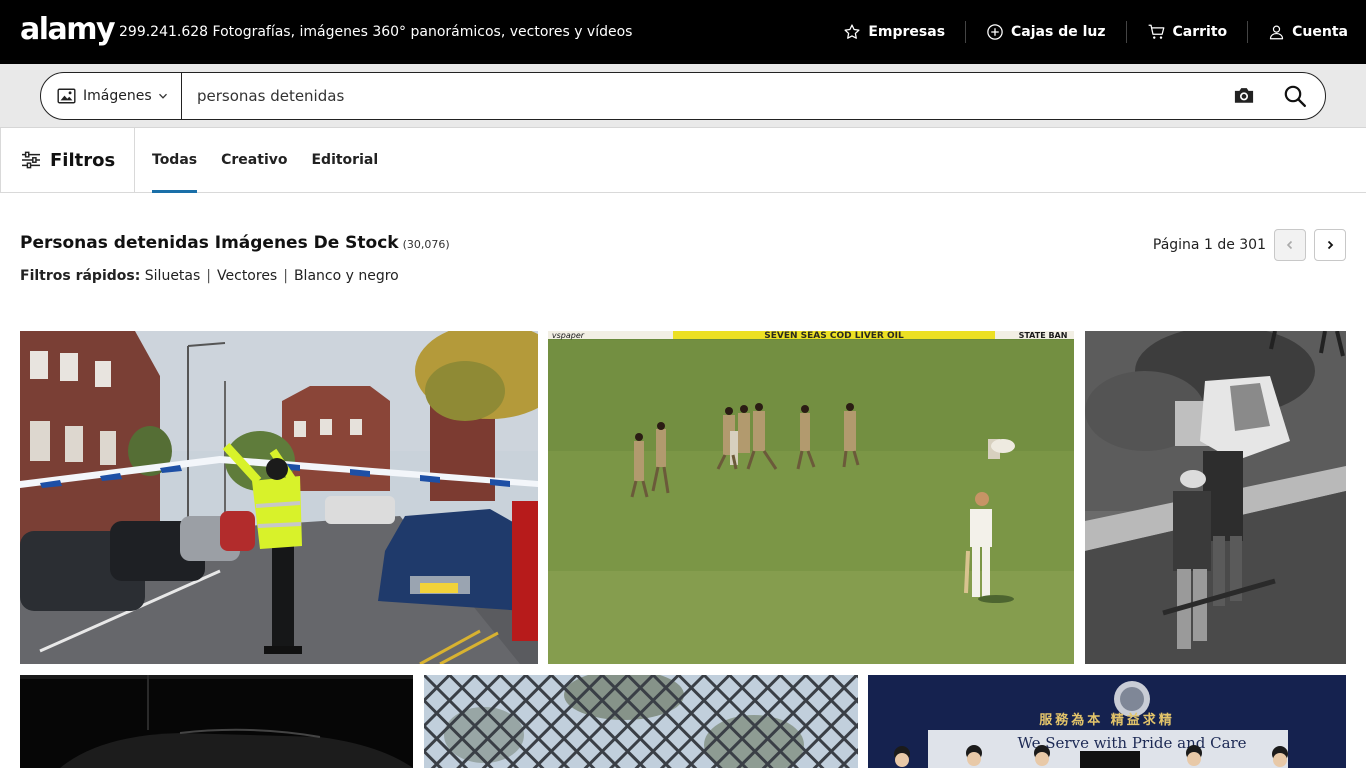  I want to click on cart-icon, so click(1156, 31).